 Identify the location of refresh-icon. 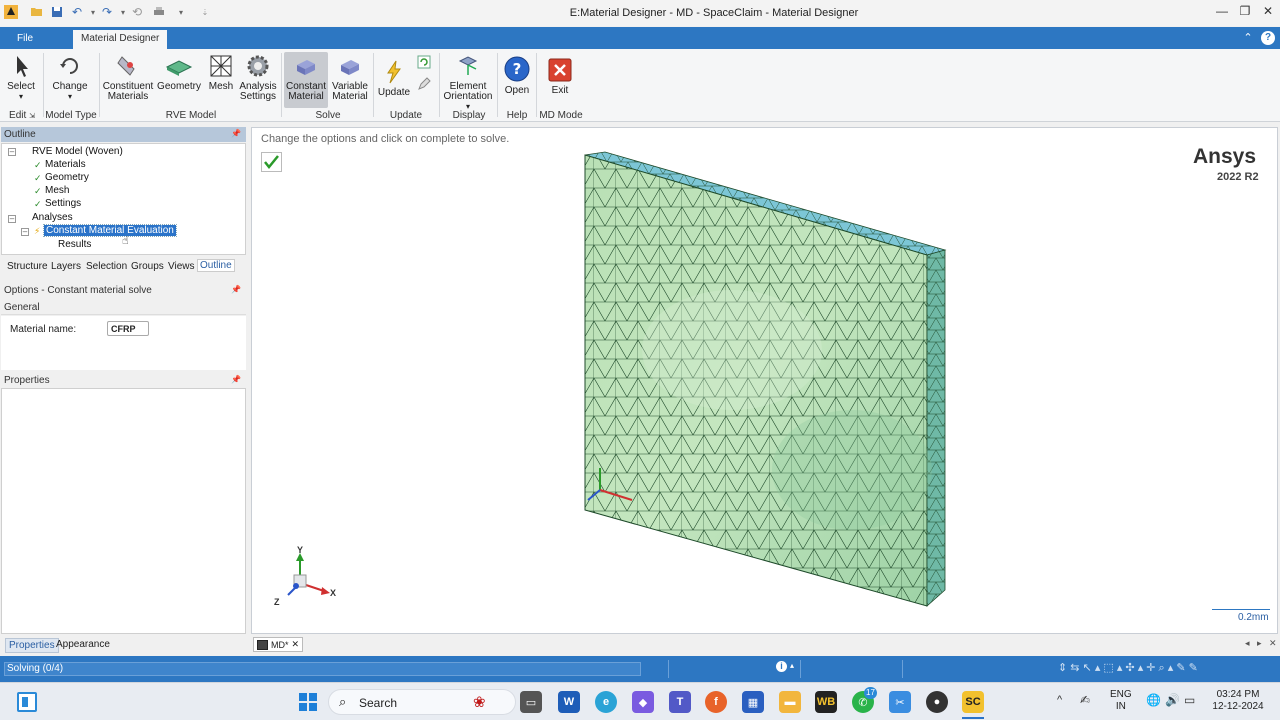
(69, 66).